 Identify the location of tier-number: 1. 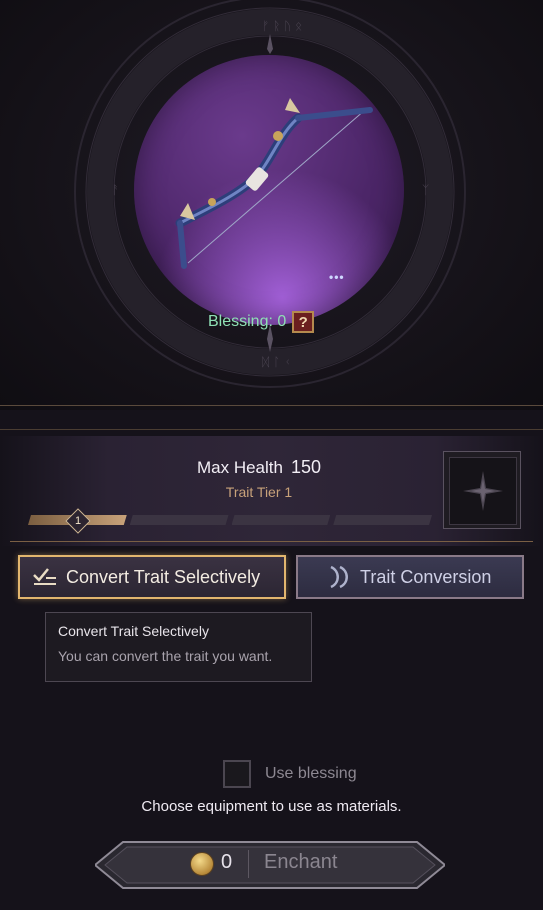
(78, 521).